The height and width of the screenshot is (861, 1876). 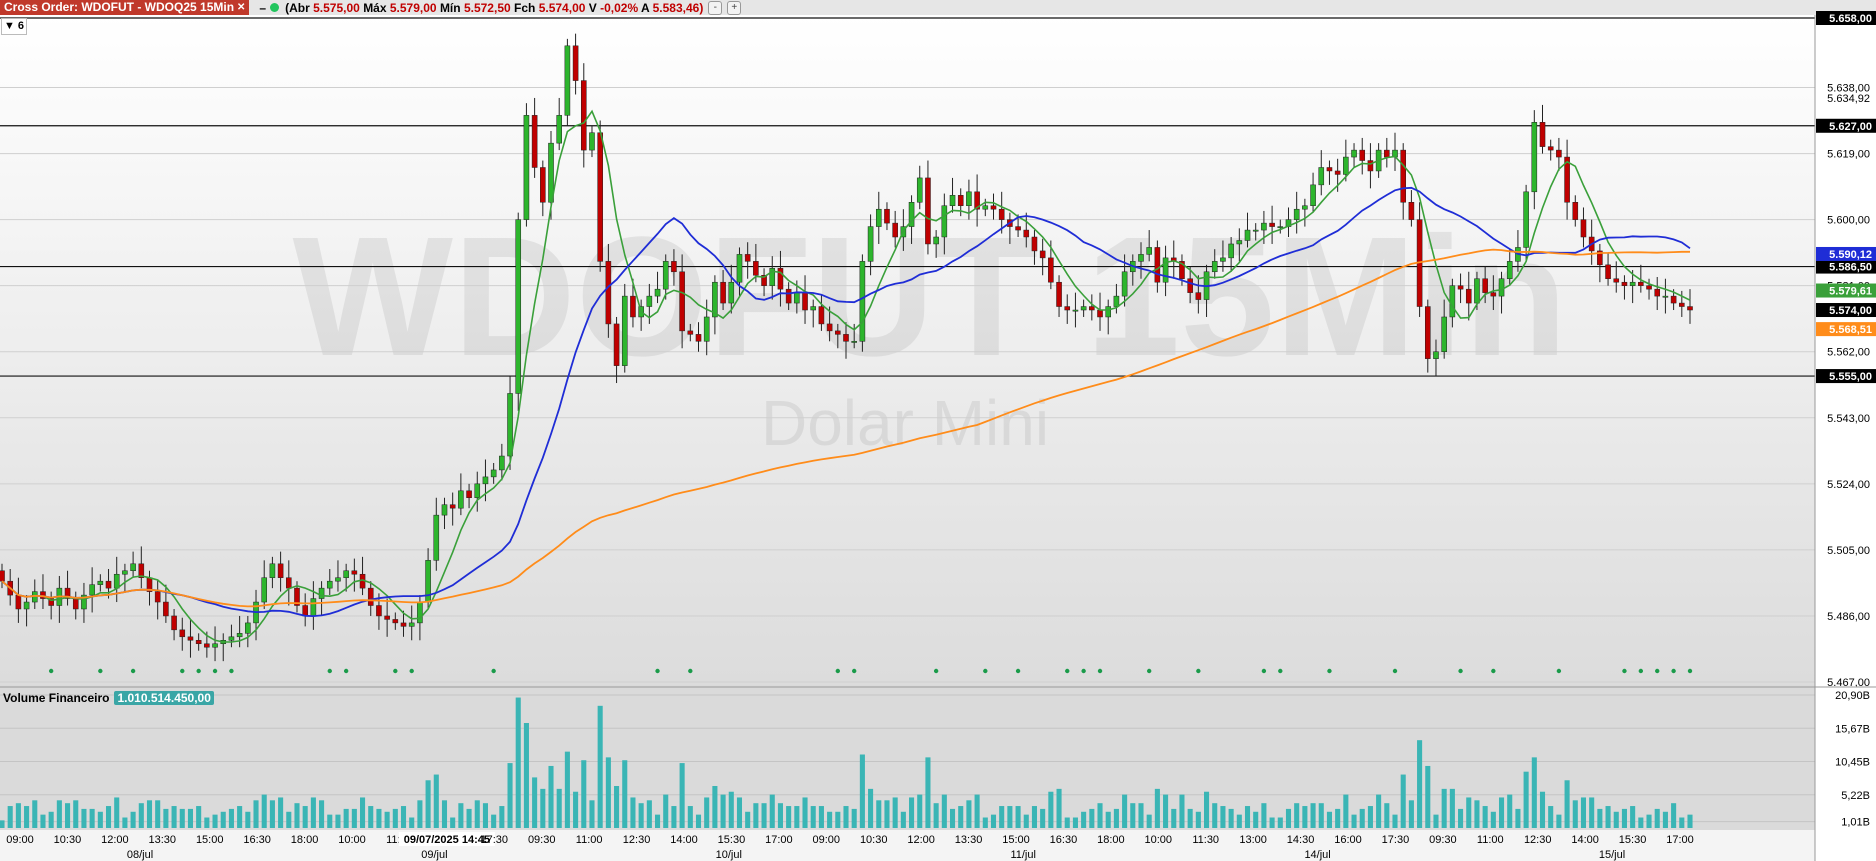 What do you see at coordinates (525, 7) in the screenshot?
I see `ohlc-close-label: Fch` at bounding box center [525, 7].